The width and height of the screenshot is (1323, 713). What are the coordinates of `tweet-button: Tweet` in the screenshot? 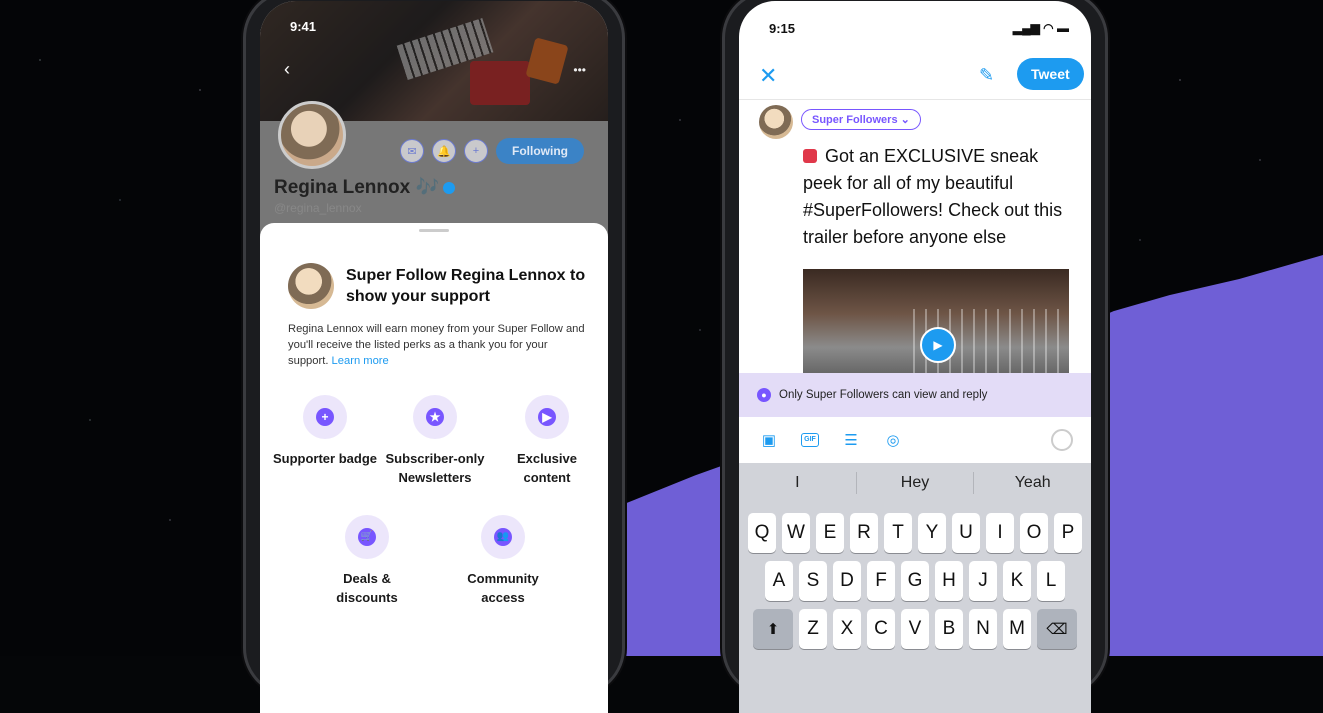 It's located at (1050, 74).